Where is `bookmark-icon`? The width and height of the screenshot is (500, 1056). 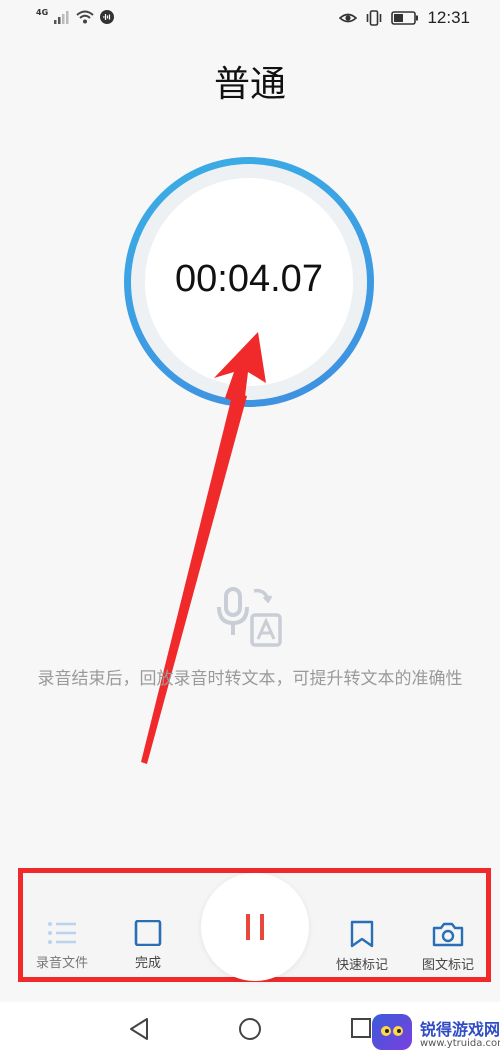 bookmark-icon is located at coordinates (362, 934).